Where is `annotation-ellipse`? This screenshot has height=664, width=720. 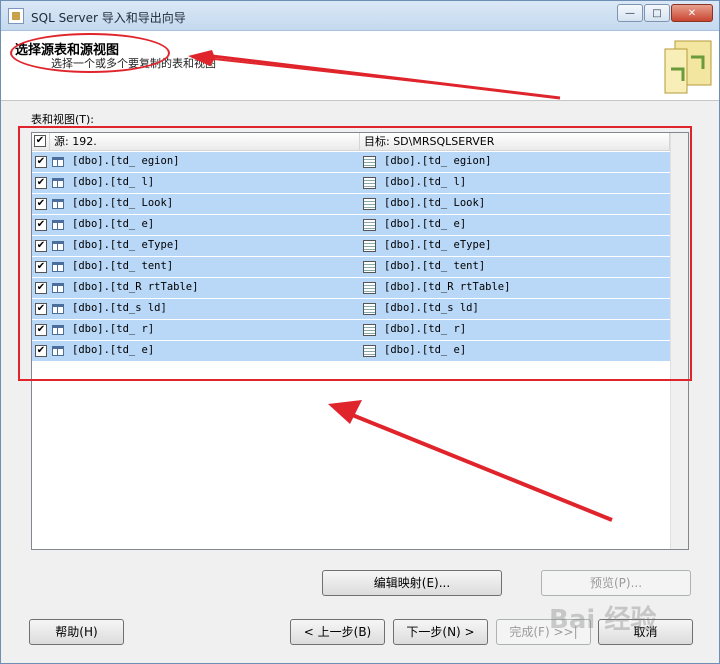 annotation-ellipse is located at coordinates (90, 53).